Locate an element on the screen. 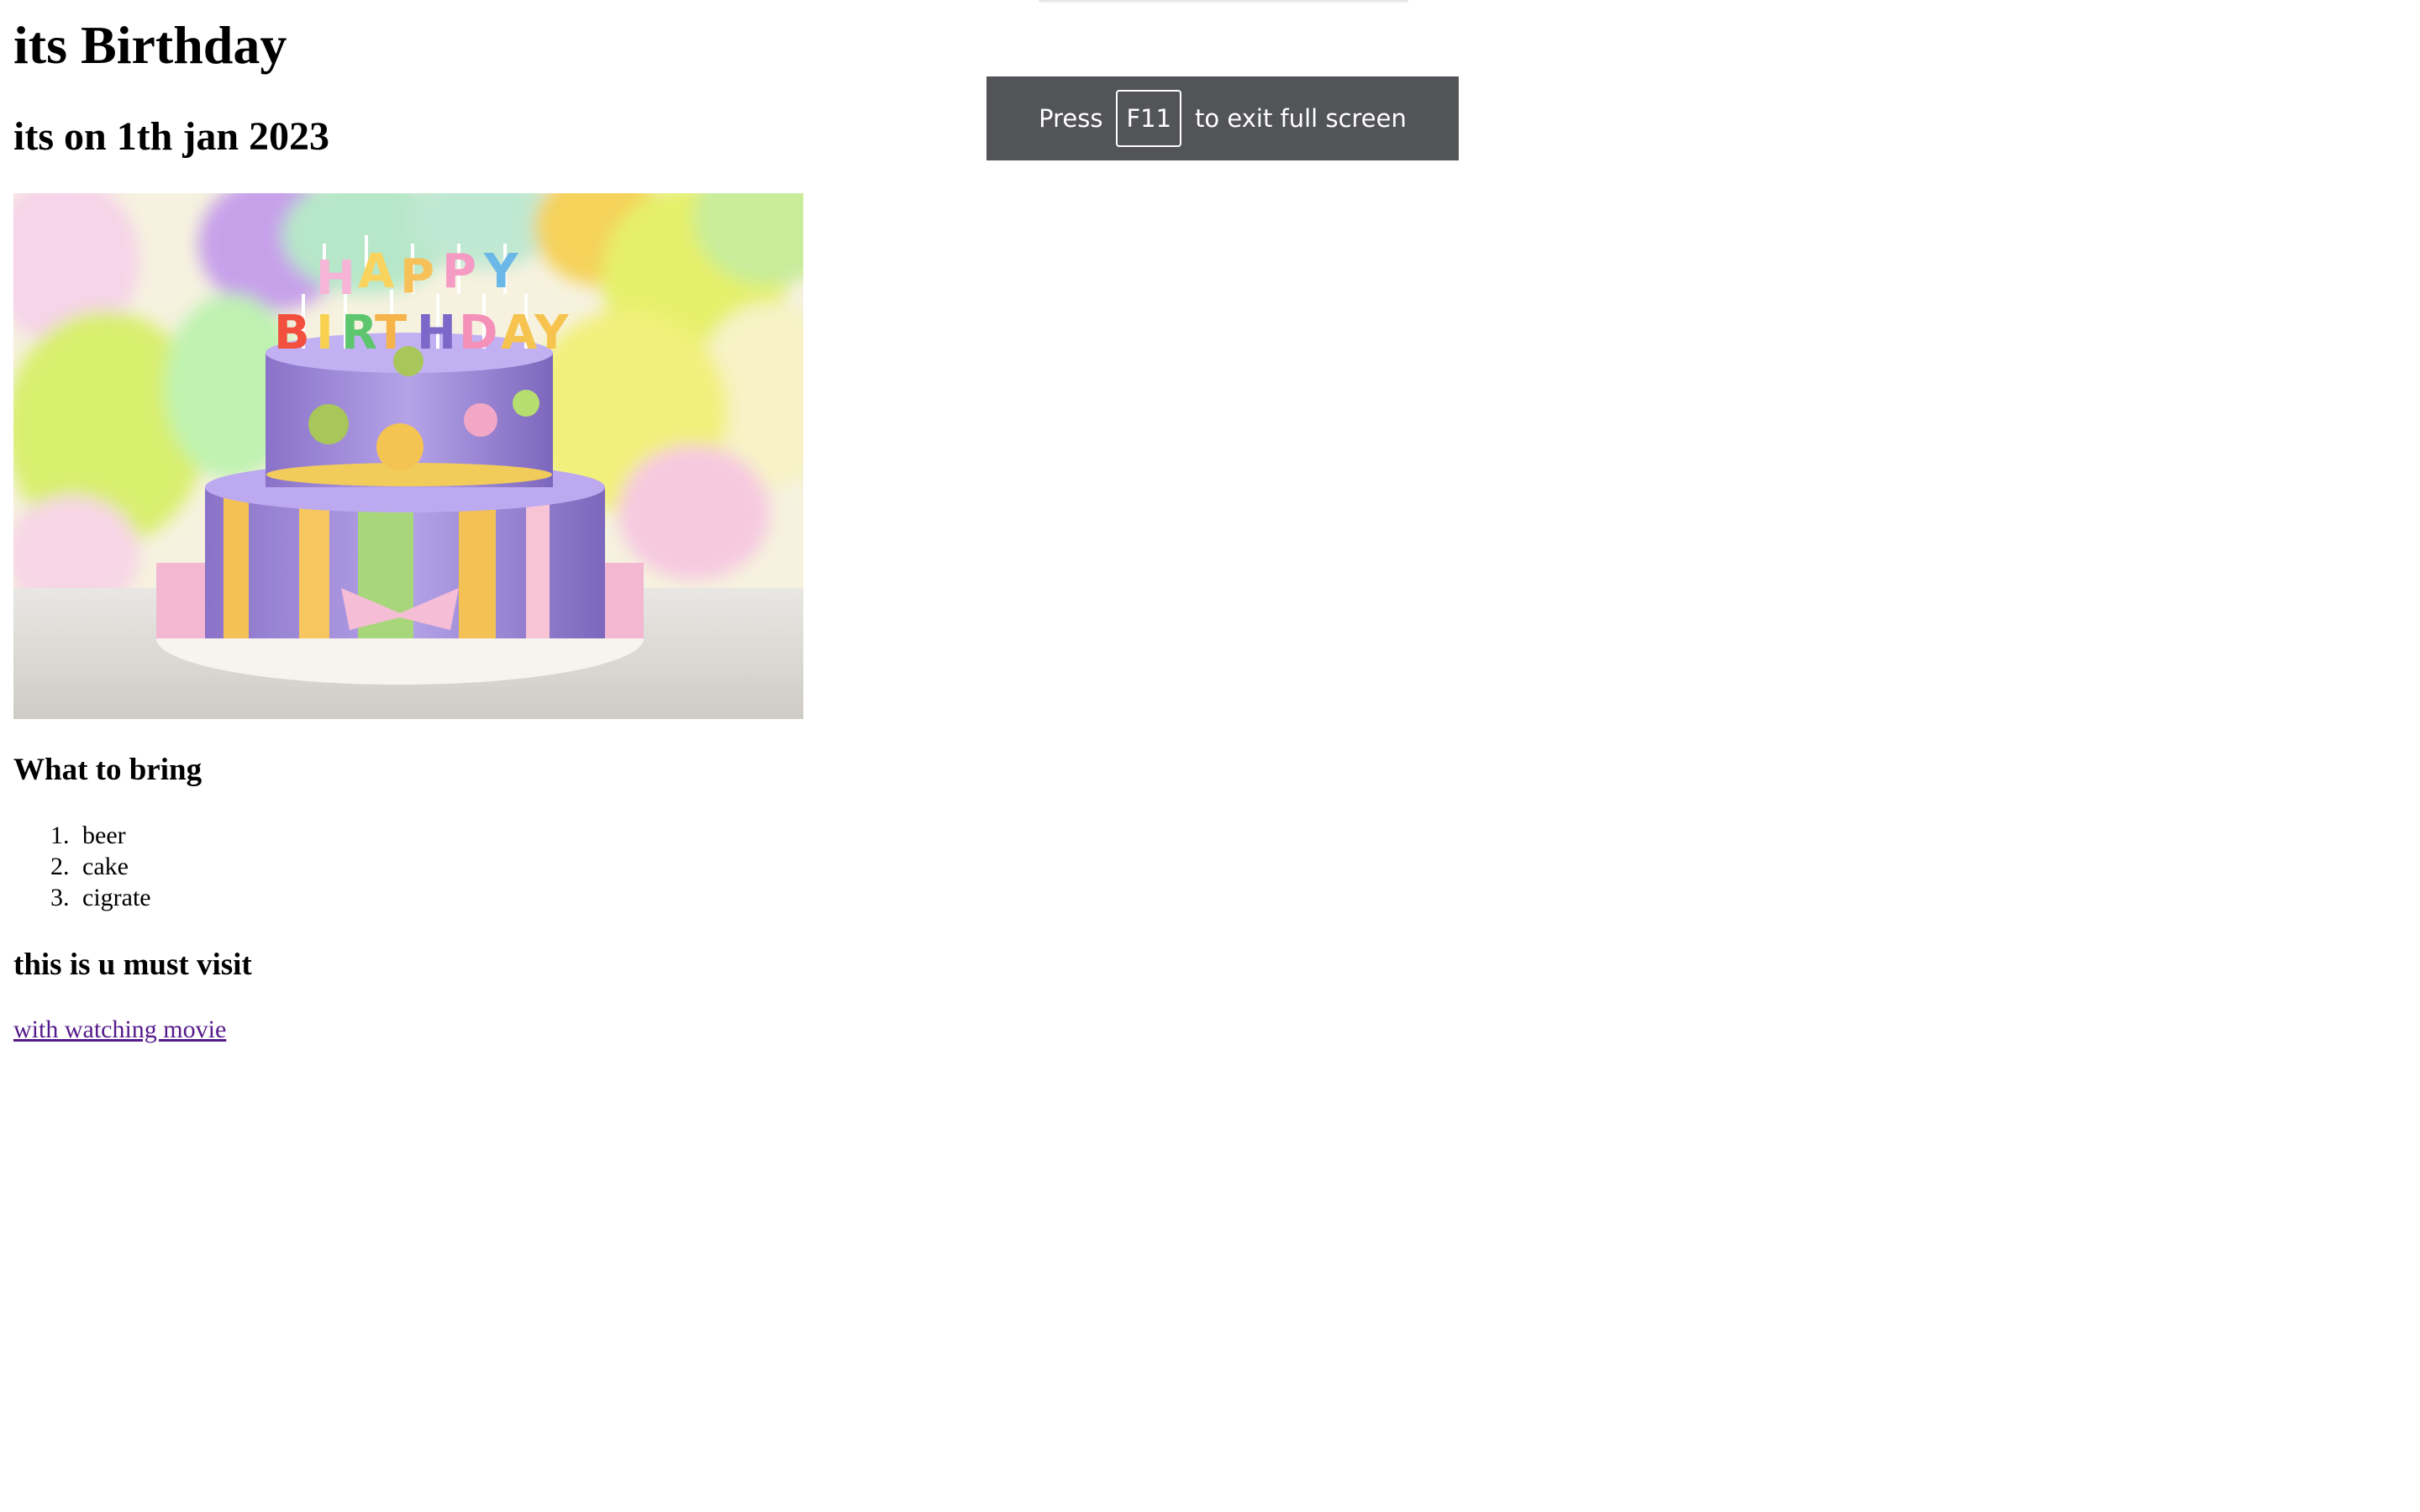  svg-text: B is located at coordinates (292, 333).